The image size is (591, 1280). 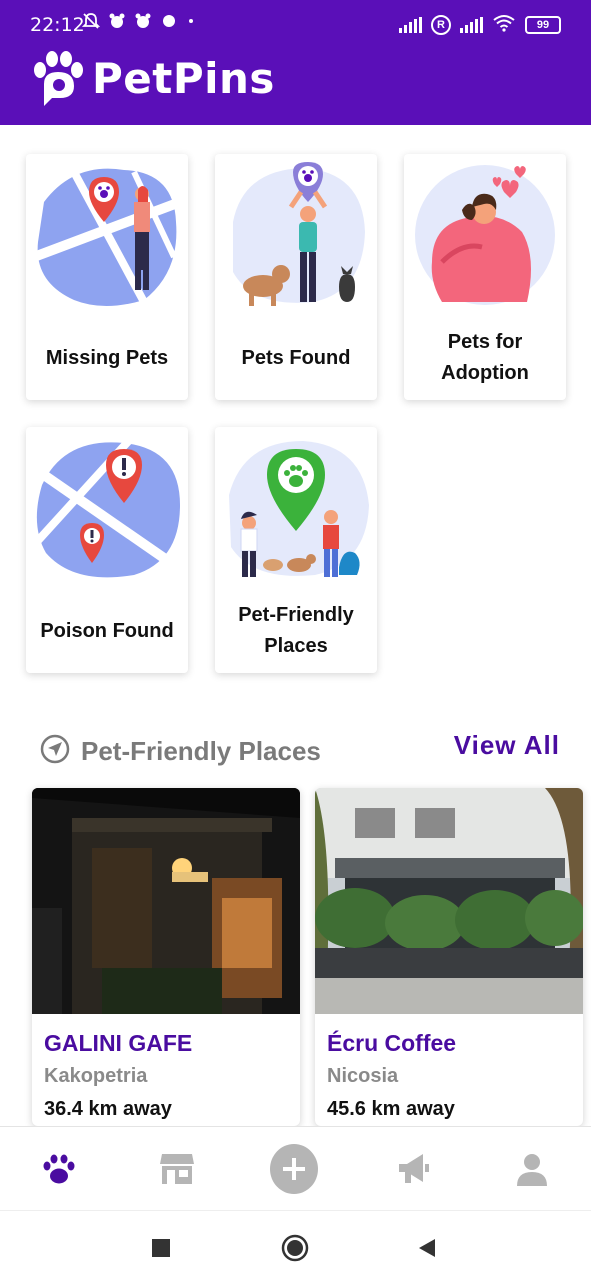 I want to click on map-pin-paw-icon, so click(x=107, y=237).